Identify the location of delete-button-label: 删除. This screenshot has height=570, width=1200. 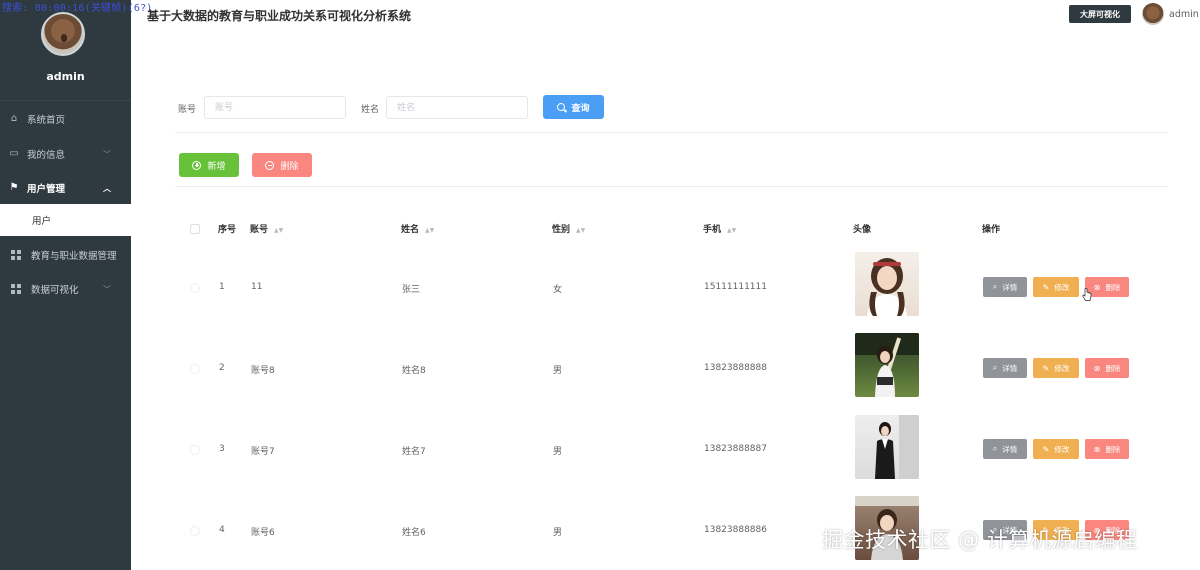
(289, 166).